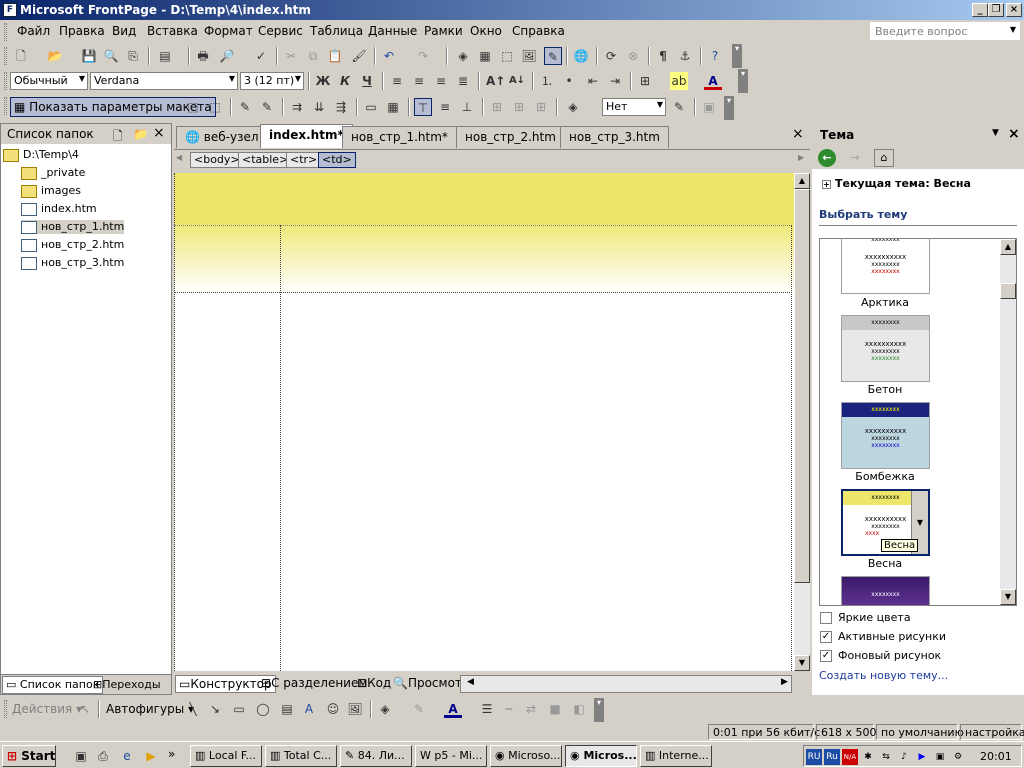 The width and height of the screenshot is (1024, 768). Describe the element at coordinates (280, 31) in the screenshot. I see `menu-tools: Сервис` at that location.